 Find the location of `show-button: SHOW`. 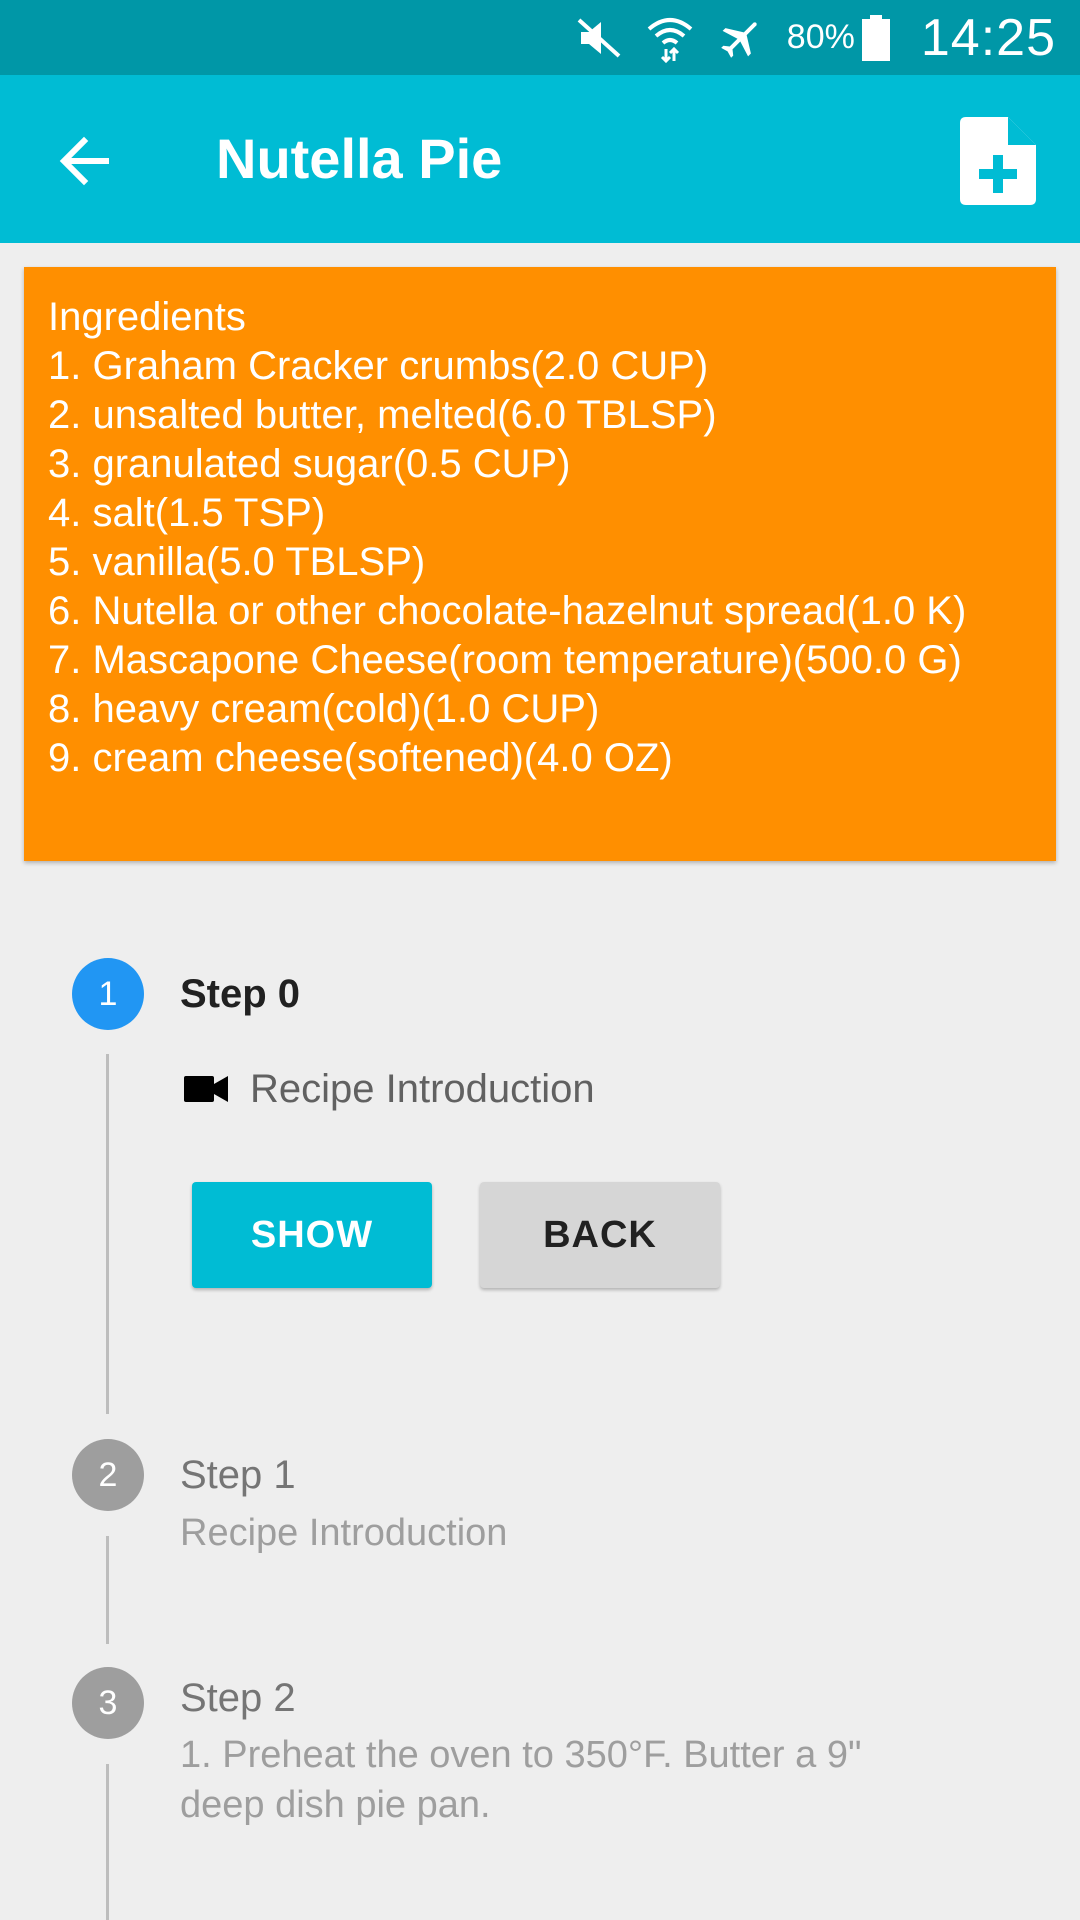

show-button: SHOW is located at coordinates (312, 1235).